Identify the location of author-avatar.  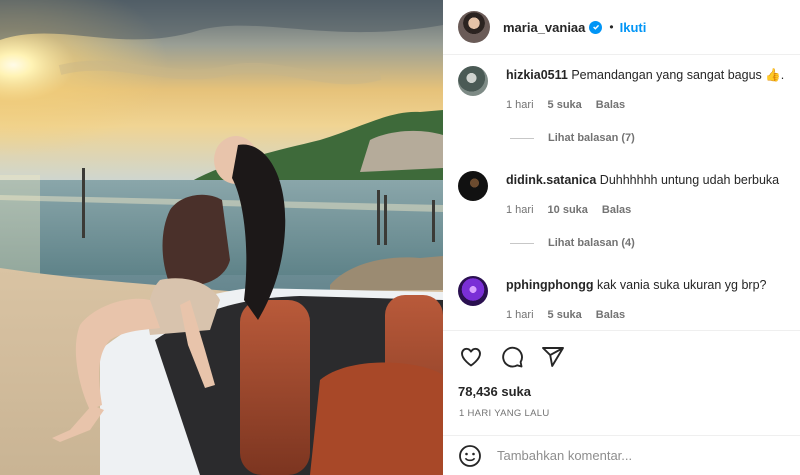
(474, 27).